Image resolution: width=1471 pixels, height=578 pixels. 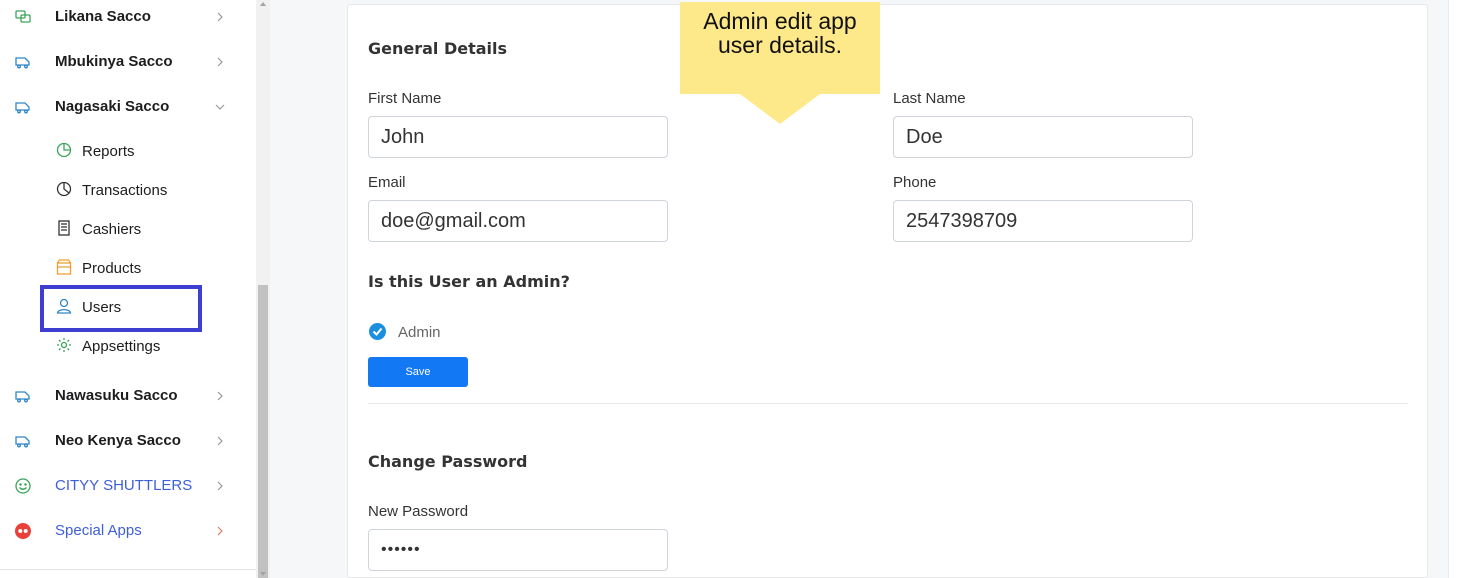 I want to click on sidebar-item-likana-sacco: Likana Sacco, so click(x=128, y=17).